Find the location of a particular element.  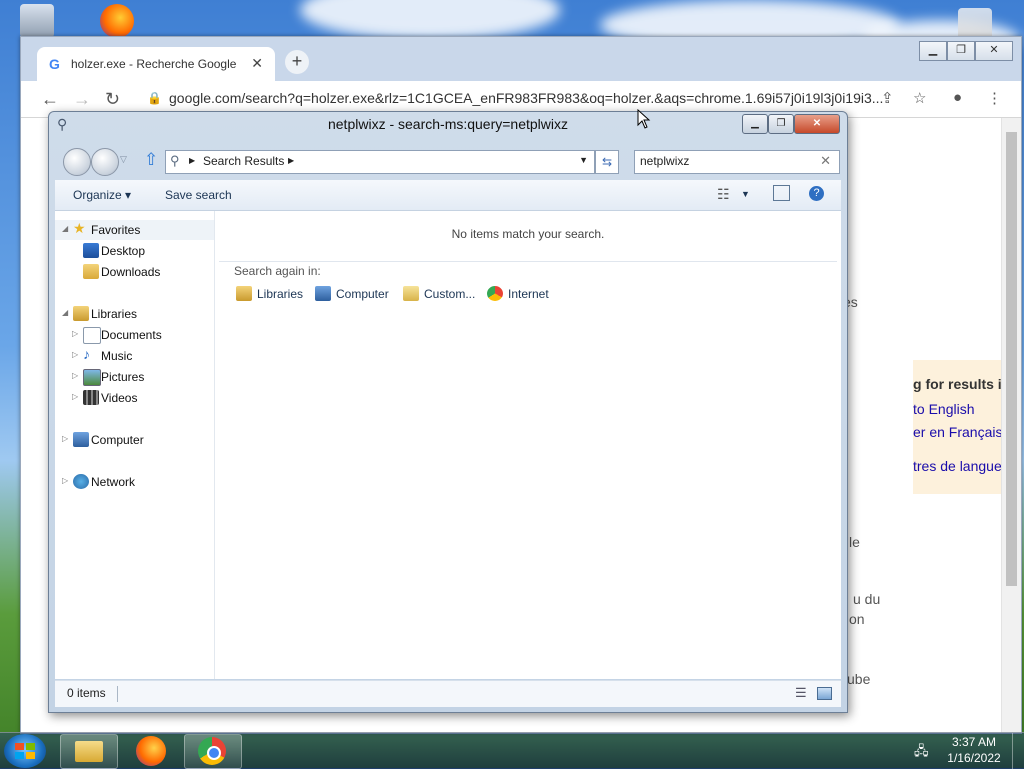

taskbar-explorer-button is located at coordinates (89, 751).